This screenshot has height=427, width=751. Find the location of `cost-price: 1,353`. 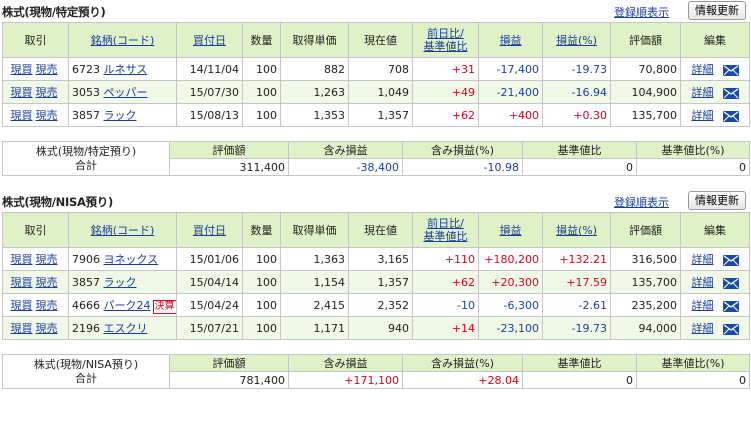

cost-price: 1,353 is located at coordinates (314, 115).